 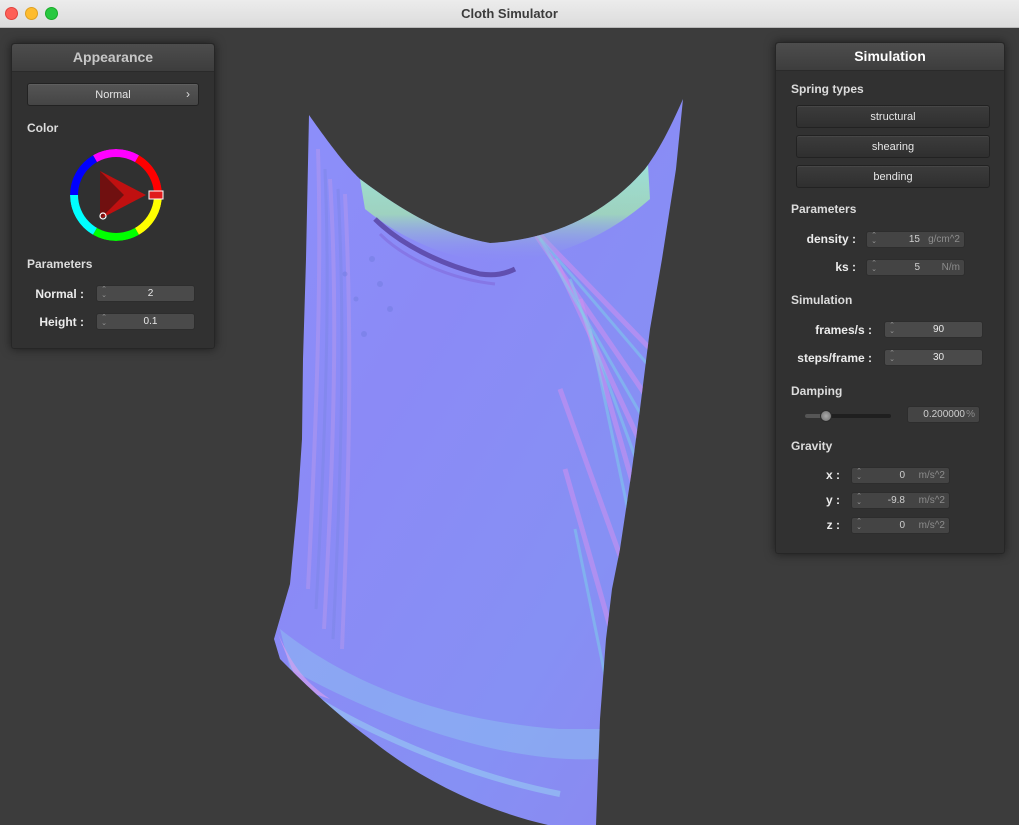 What do you see at coordinates (970, 414) in the screenshot?
I see `damping-unit: %` at bounding box center [970, 414].